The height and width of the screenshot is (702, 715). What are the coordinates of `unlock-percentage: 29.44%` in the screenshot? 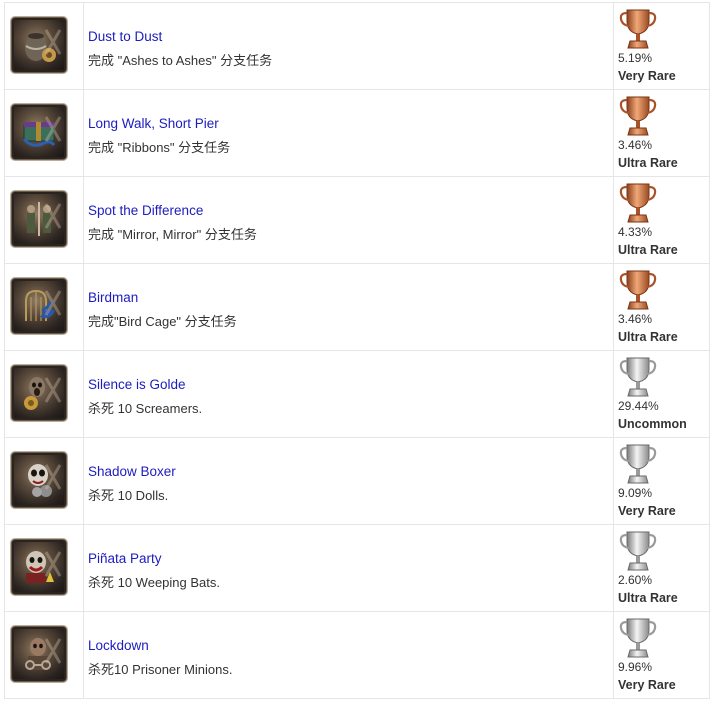 It's located at (638, 406).